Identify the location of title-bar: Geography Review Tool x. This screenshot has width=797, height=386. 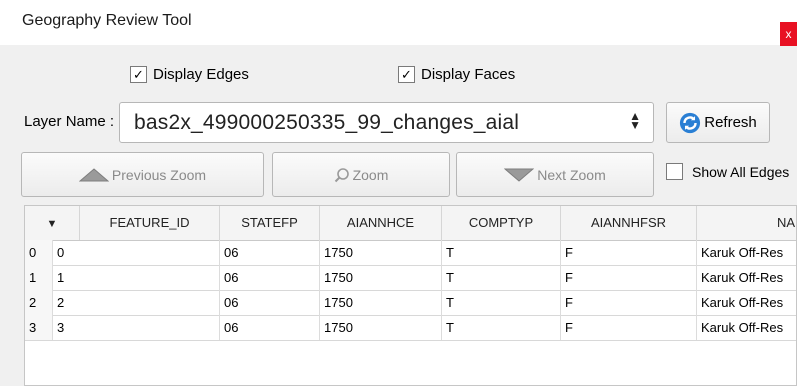
(398, 23).